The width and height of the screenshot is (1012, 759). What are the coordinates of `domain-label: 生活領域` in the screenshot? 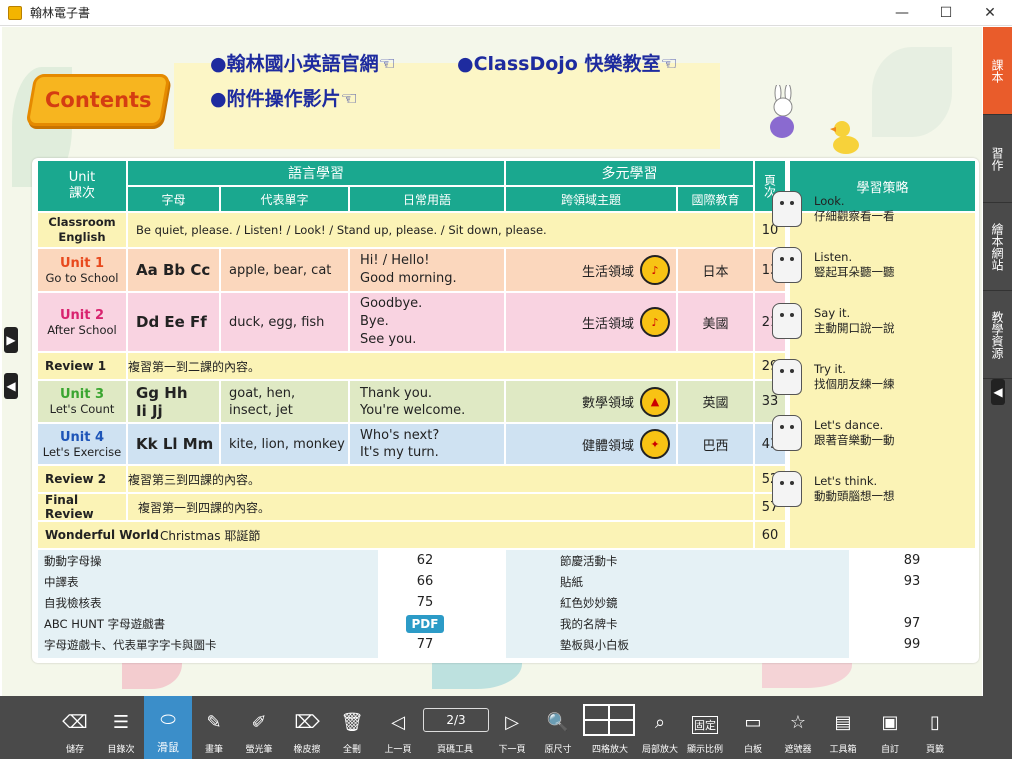 It's located at (607, 324).